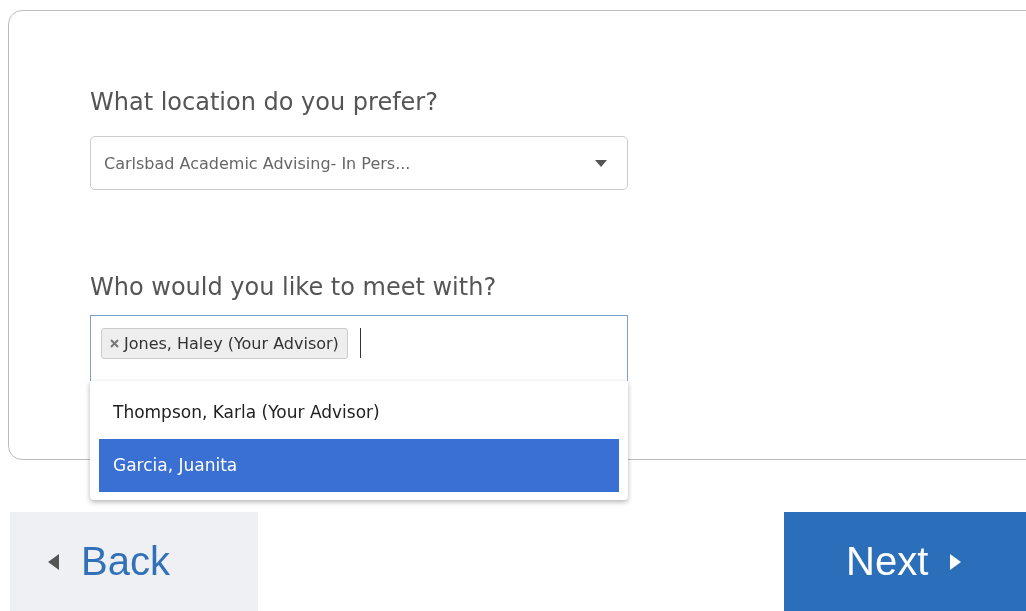 Image resolution: width=1026 pixels, height=611 pixels. I want to click on left-arrow-icon, so click(53, 561).